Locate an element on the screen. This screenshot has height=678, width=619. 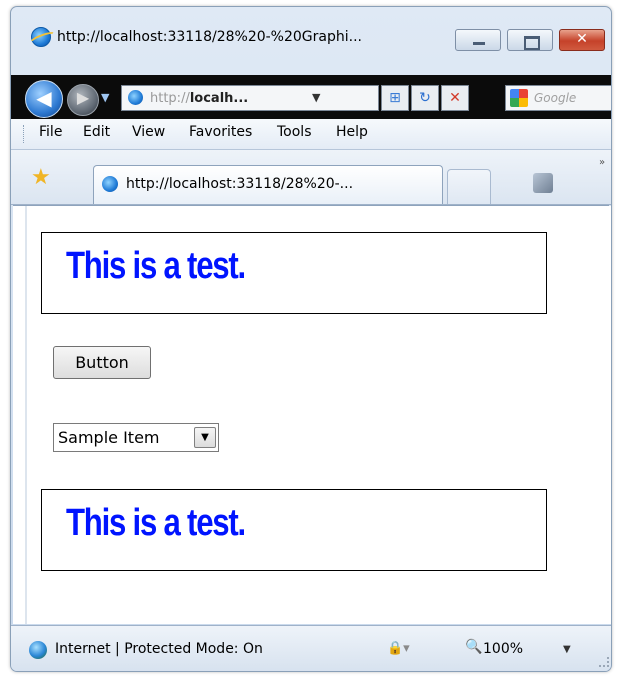
close-icon: ✕ is located at coordinates (582, 39).